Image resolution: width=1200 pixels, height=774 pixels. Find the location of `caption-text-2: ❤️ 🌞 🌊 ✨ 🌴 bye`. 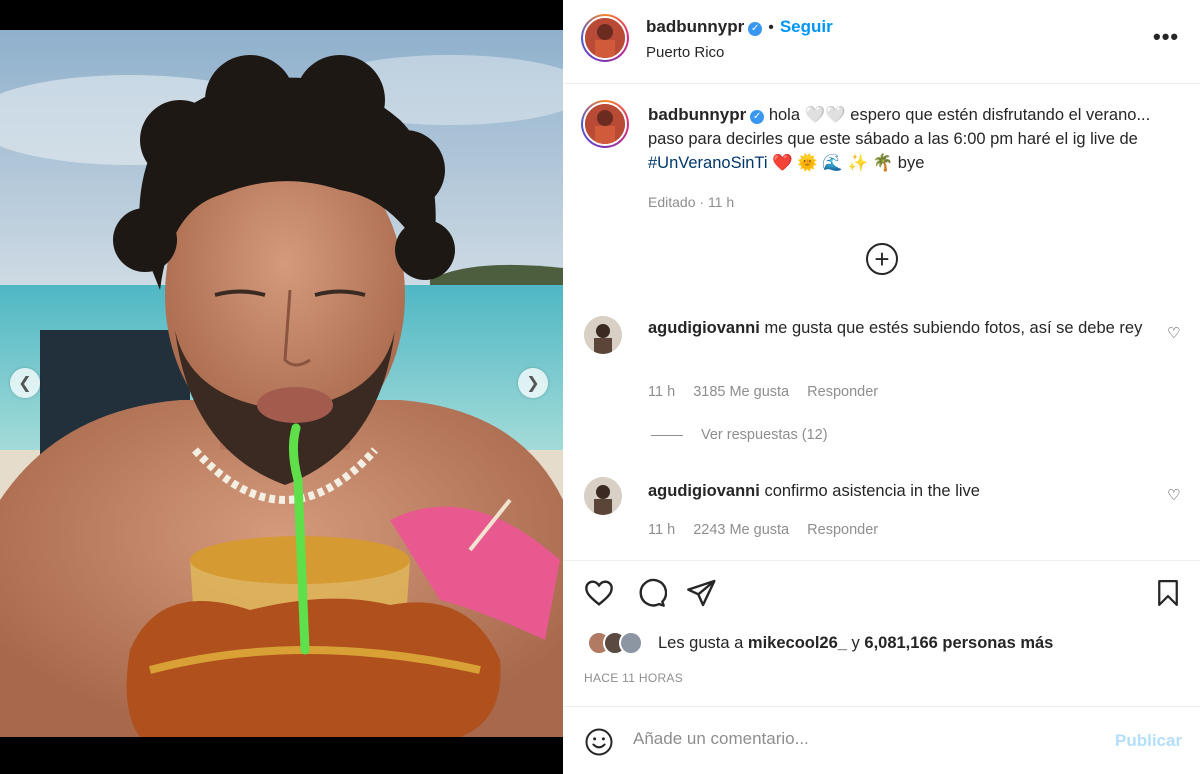

caption-text-2: ❤️ 🌞 🌊 ✨ 🌴 bye is located at coordinates (846, 163).